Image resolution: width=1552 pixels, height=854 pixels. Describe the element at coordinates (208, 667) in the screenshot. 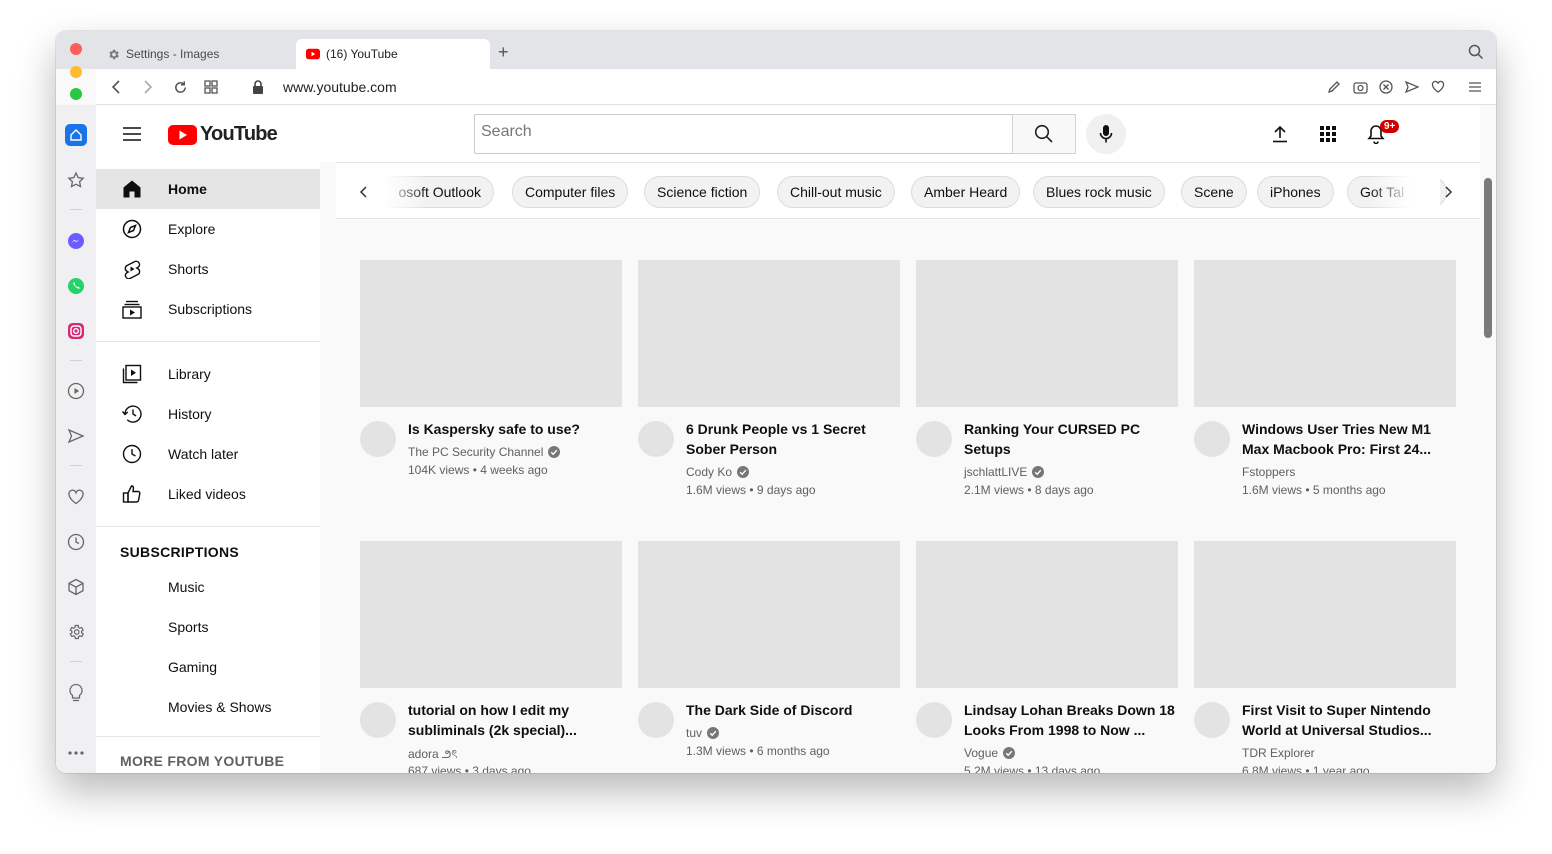

I see `sidebar-item-gaming: Gaming` at that location.